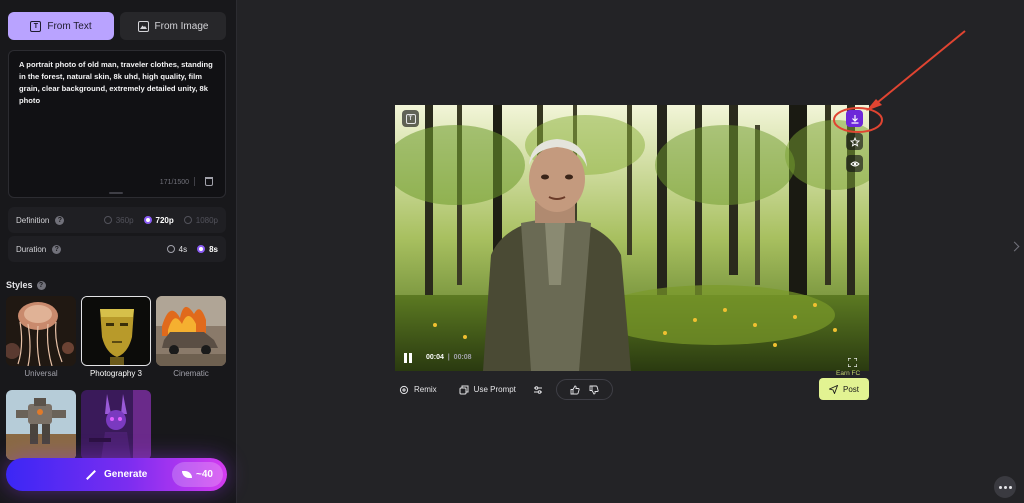 The height and width of the screenshot is (503, 1024). I want to click on fullscreen-icon, so click(852, 361).